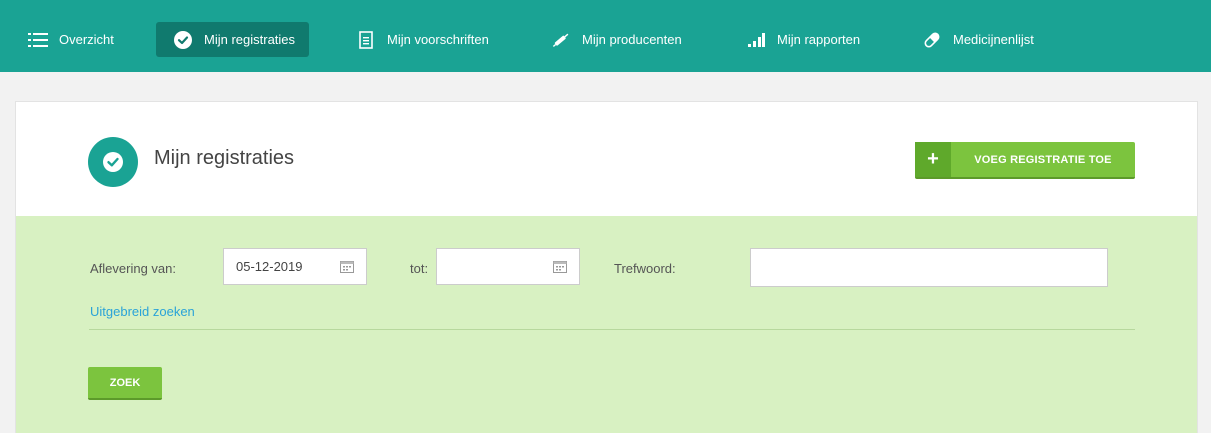  I want to click on nav-item-mijn-voorschriften: Mijn voorschriften, so click(422, 39).